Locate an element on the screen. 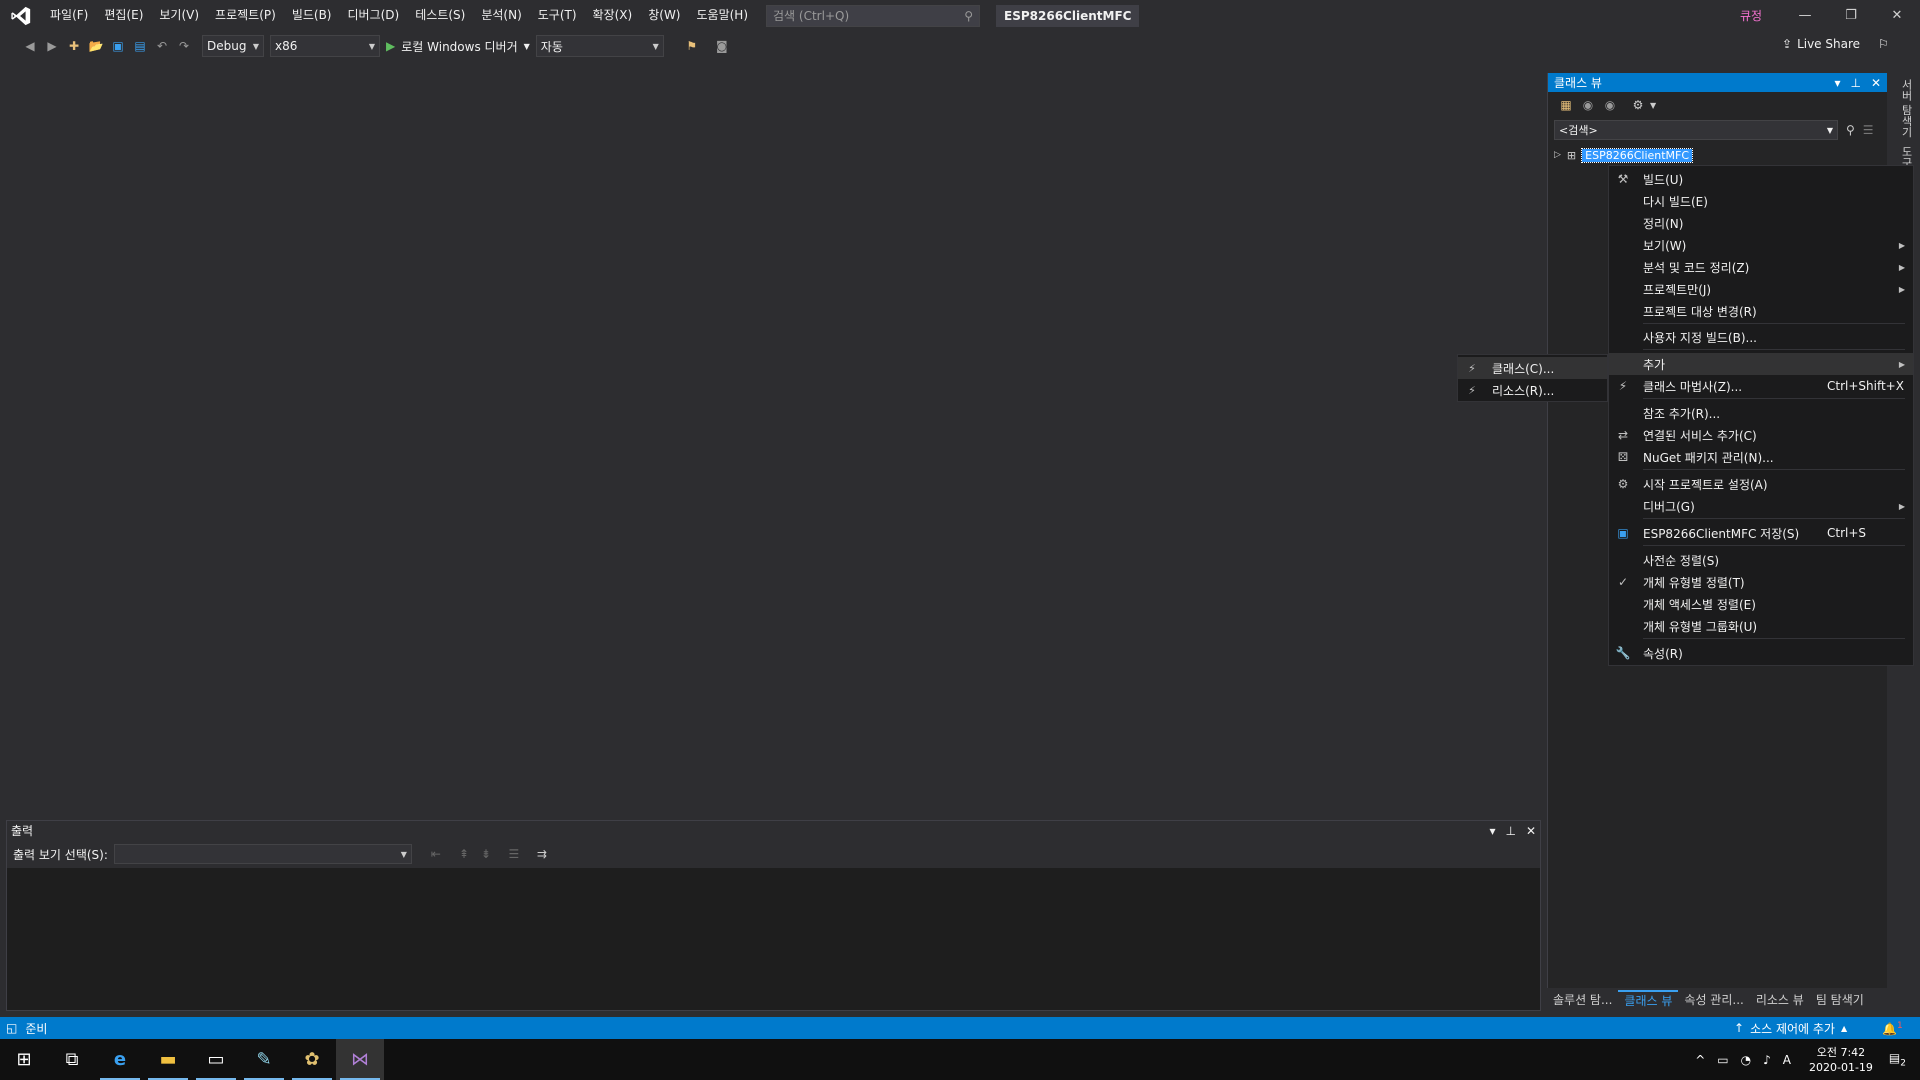 The height and width of the screenshot is (1080, 1920). menu-item-save: ▣ ESP8266ClientMFC 저장(S) Ctrl+S is located at coordinates (1761, 533).